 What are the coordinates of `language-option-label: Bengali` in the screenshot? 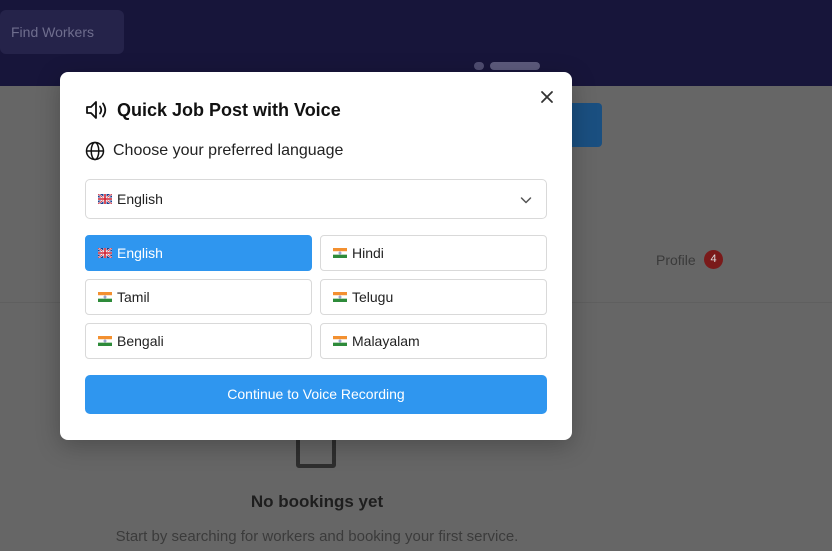 It's located at (140, 341).